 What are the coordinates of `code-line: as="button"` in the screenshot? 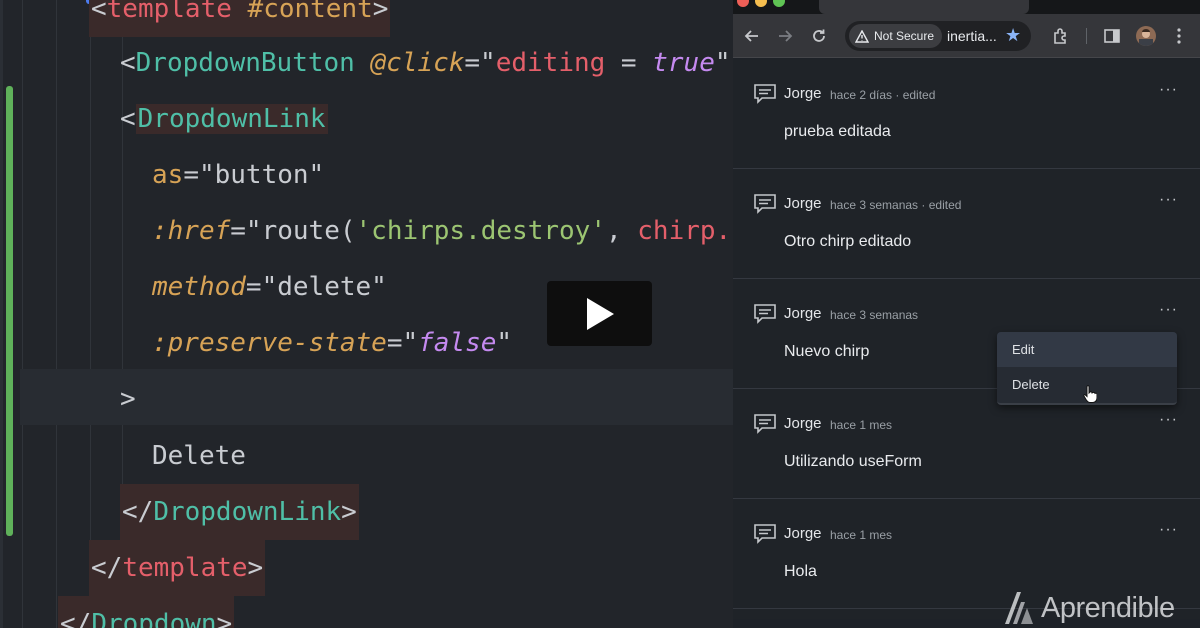 It's located at (238, 175).